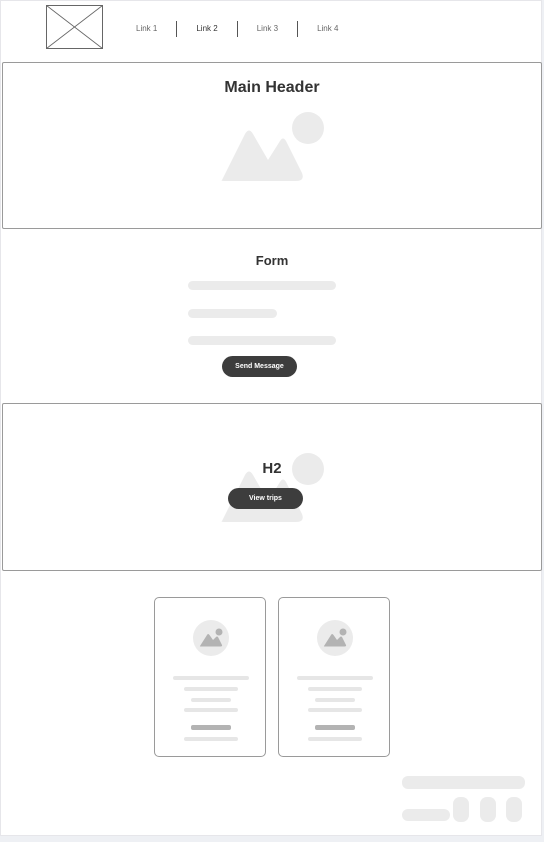 The image size is (544, 842). What do you see at coordinates (265, 498) in the screenshot?
I see `view-trips-button: View trips` at bounding box center [265, 498].